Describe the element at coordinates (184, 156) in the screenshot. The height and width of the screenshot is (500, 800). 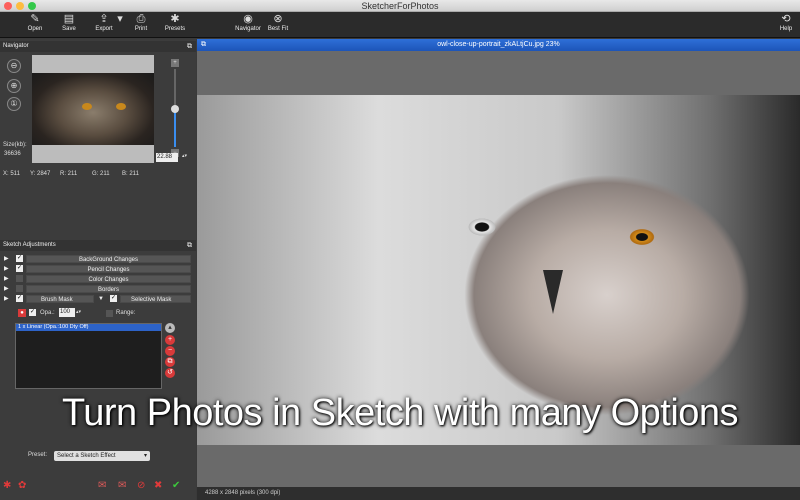
I see `zoom-stepper: ▴▾` at that location.